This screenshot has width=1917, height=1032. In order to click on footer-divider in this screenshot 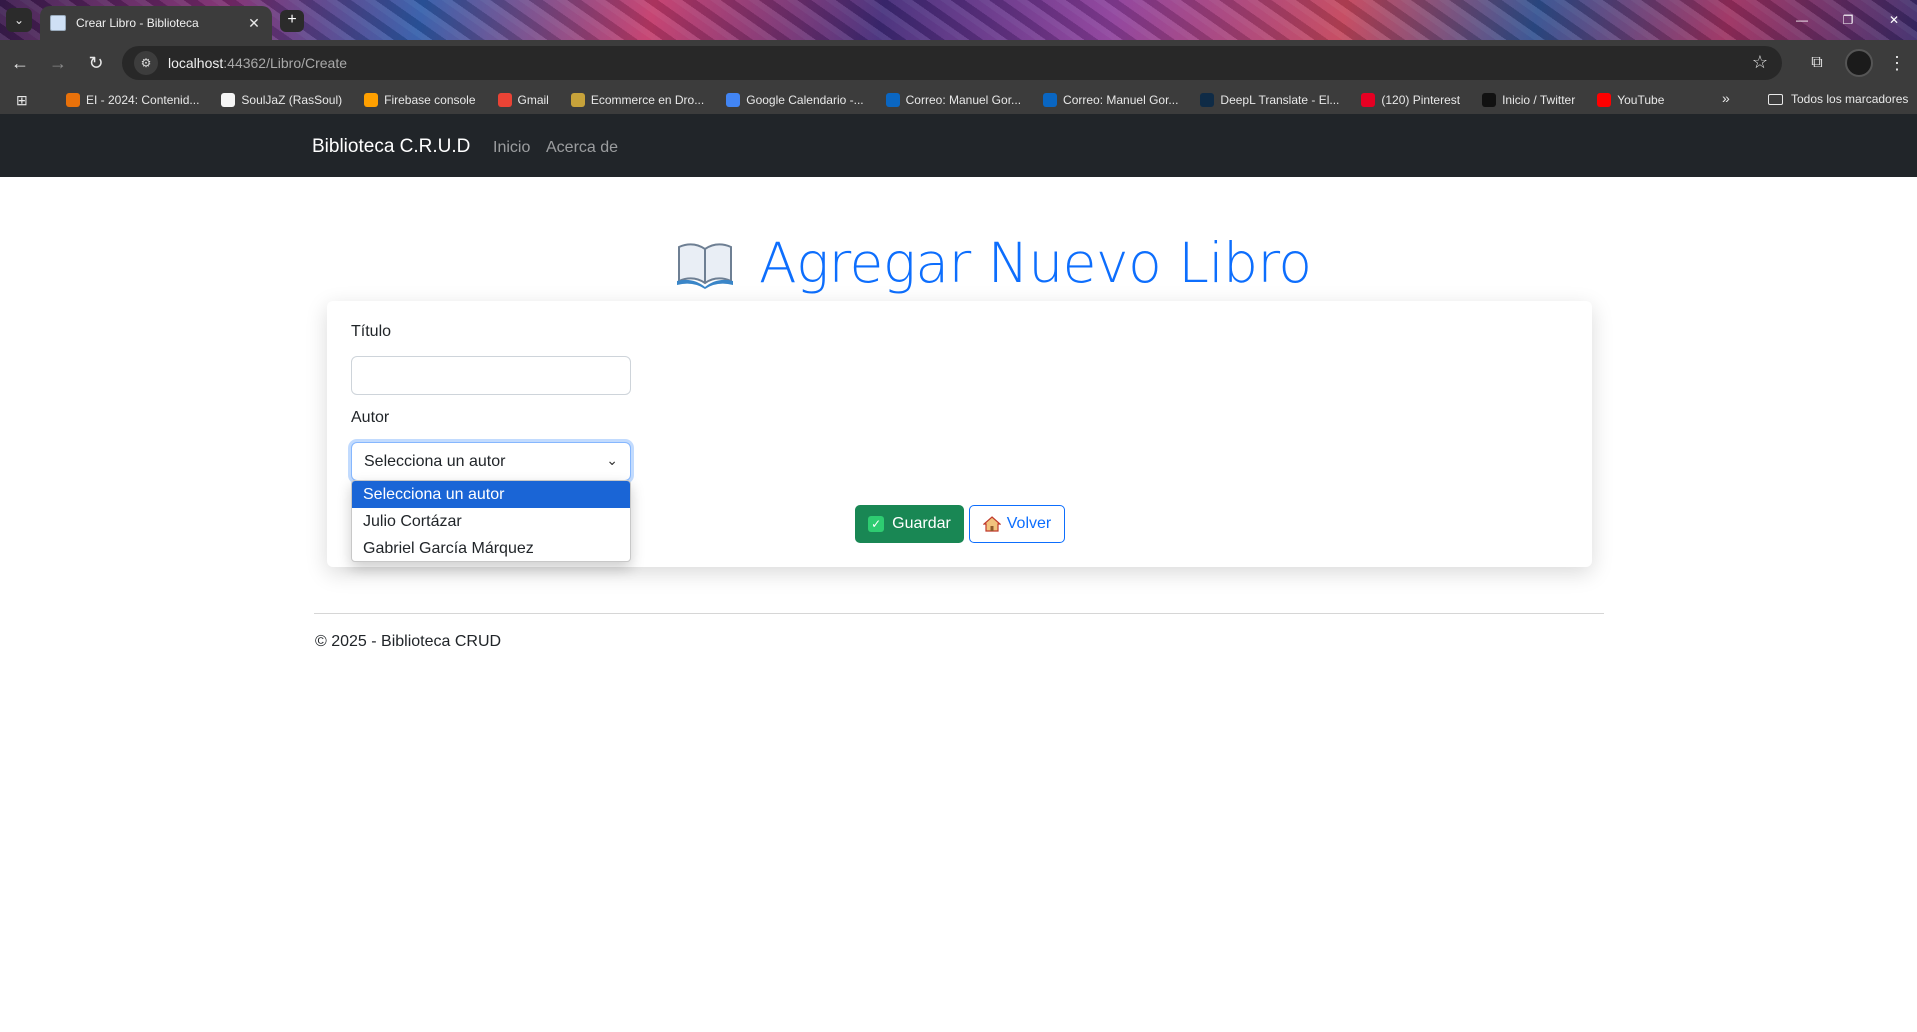, I will do `click(959, 613)`.